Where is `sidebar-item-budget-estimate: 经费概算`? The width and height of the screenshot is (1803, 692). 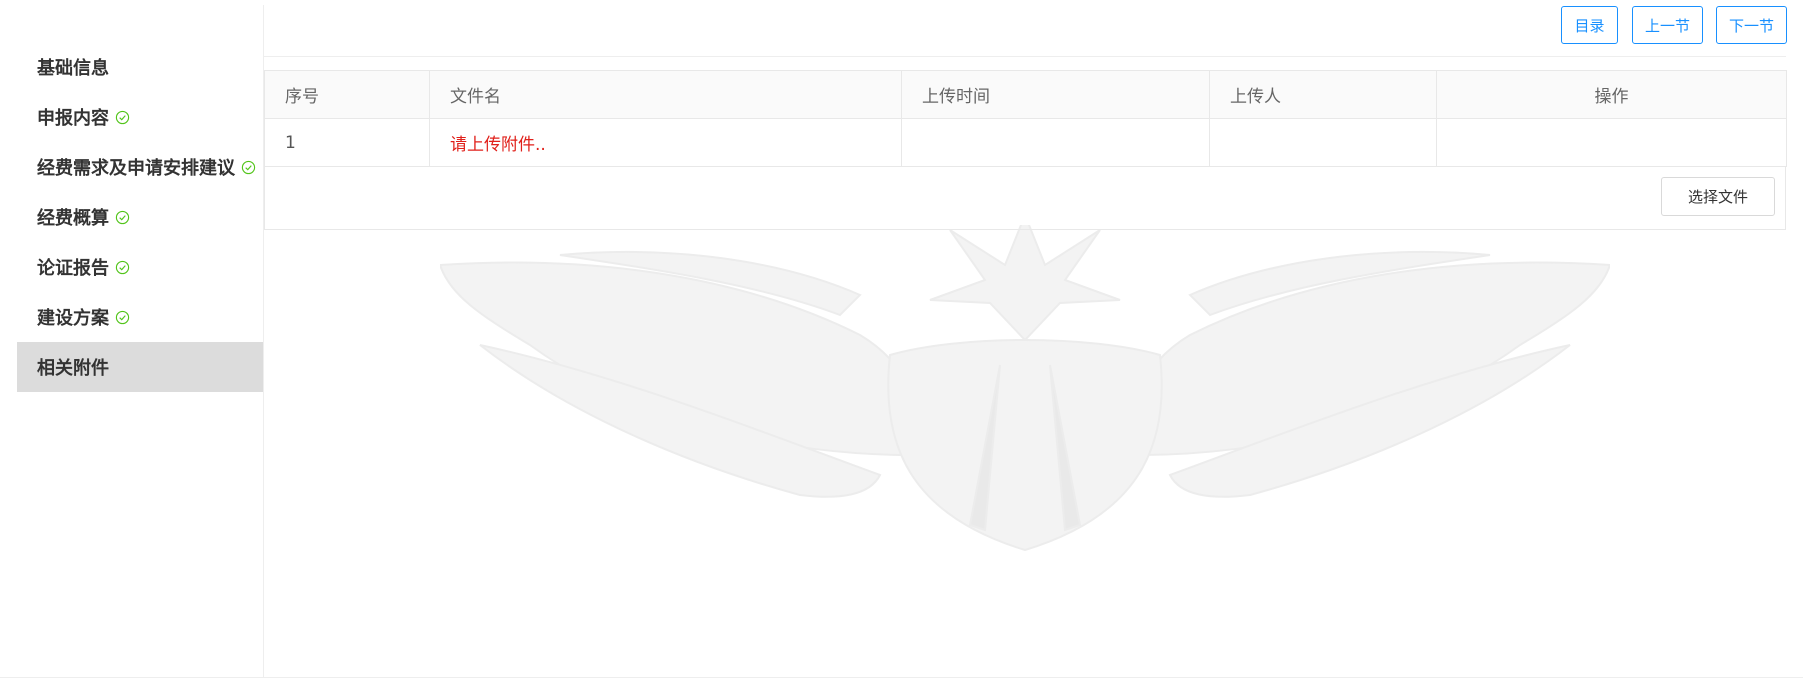 sidebar-item-budget-estimate: 经费概算 is located at coordinates (140, 217).